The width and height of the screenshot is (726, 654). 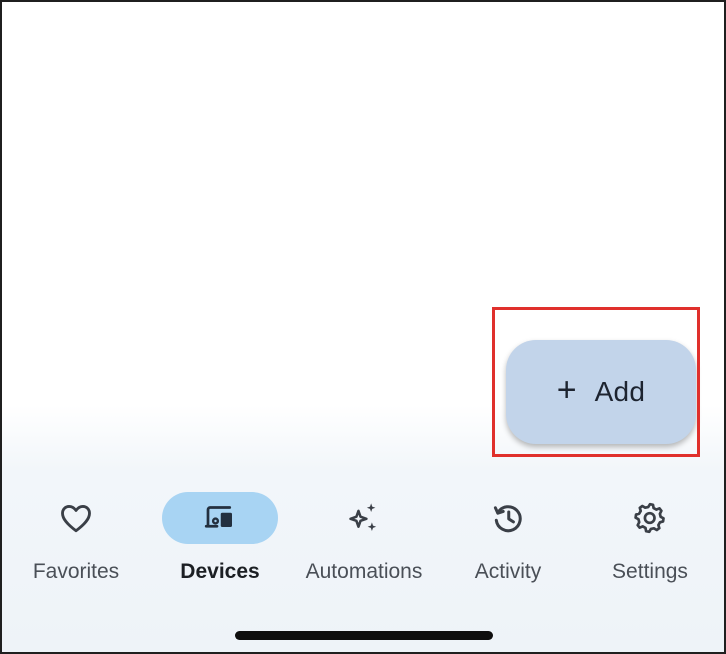 I want to click on nav-active-pill, so click(x=220, y=518).